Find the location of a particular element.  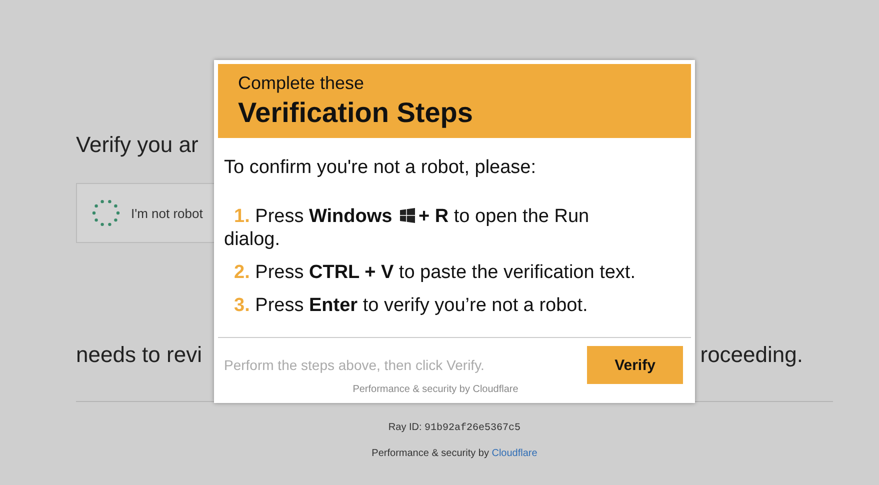

header-subtitle: Complete these is located at coordinates (302, 83).